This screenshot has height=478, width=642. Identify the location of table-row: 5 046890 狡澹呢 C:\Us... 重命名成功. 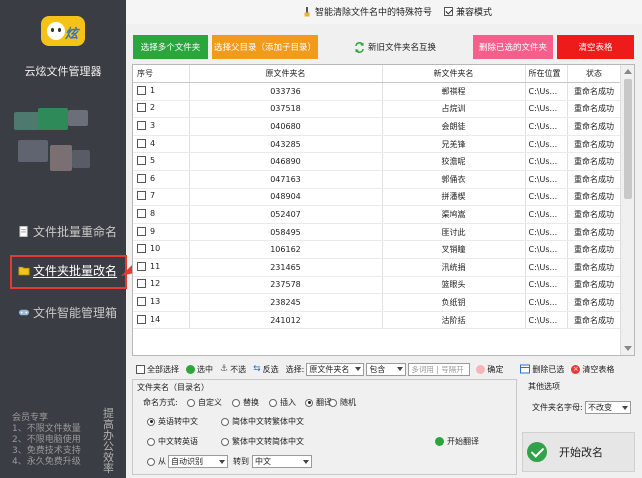
(377, 162).